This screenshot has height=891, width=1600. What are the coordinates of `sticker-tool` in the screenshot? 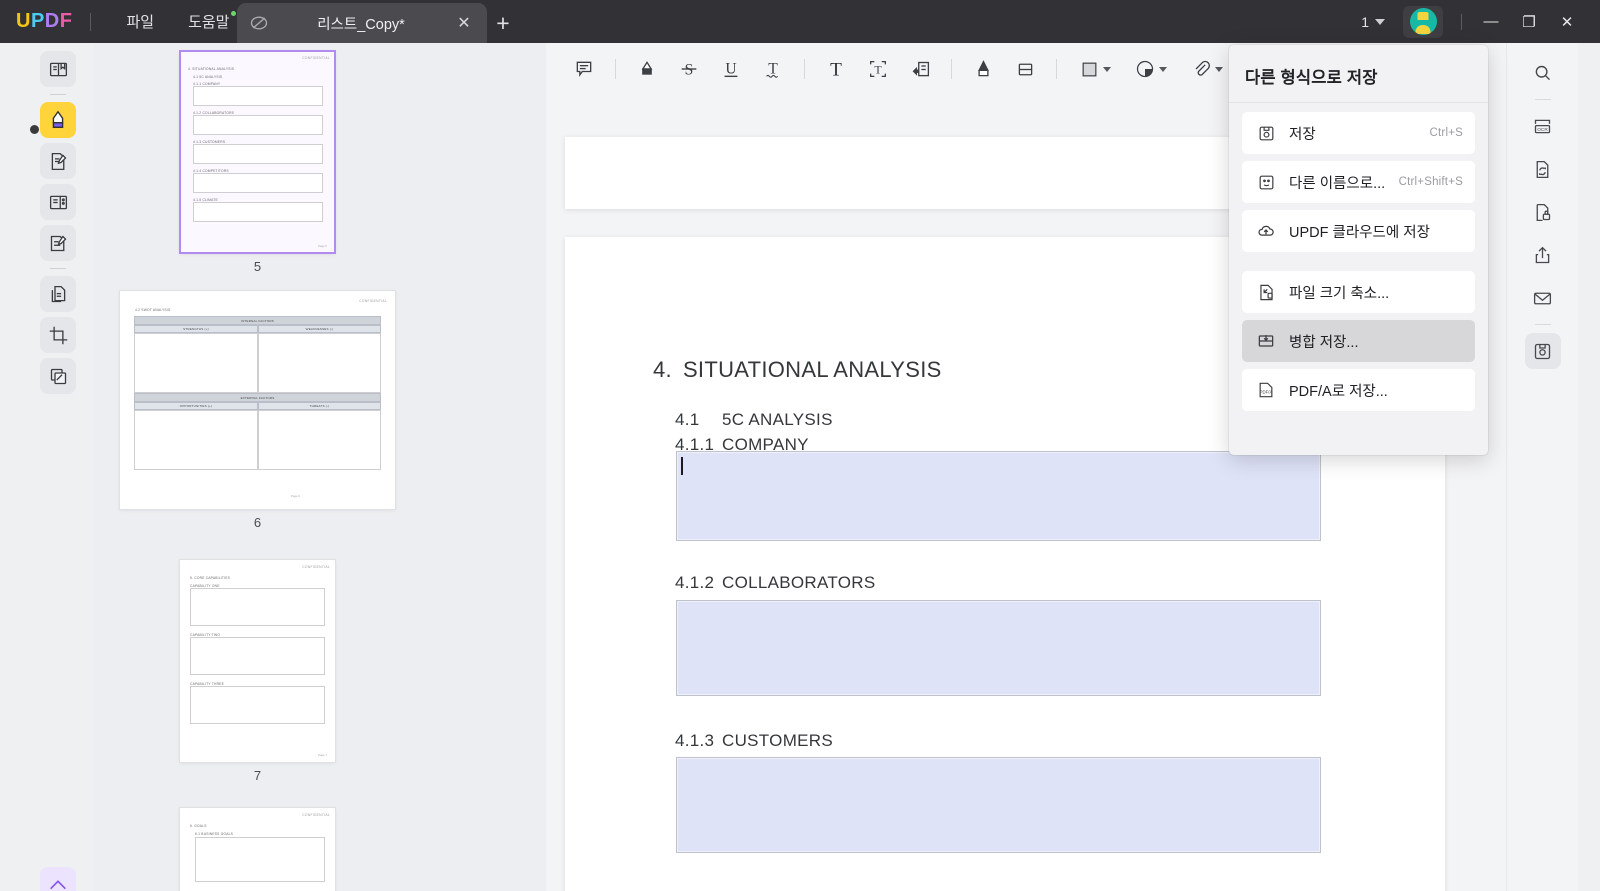 It's located at (1151, 69).